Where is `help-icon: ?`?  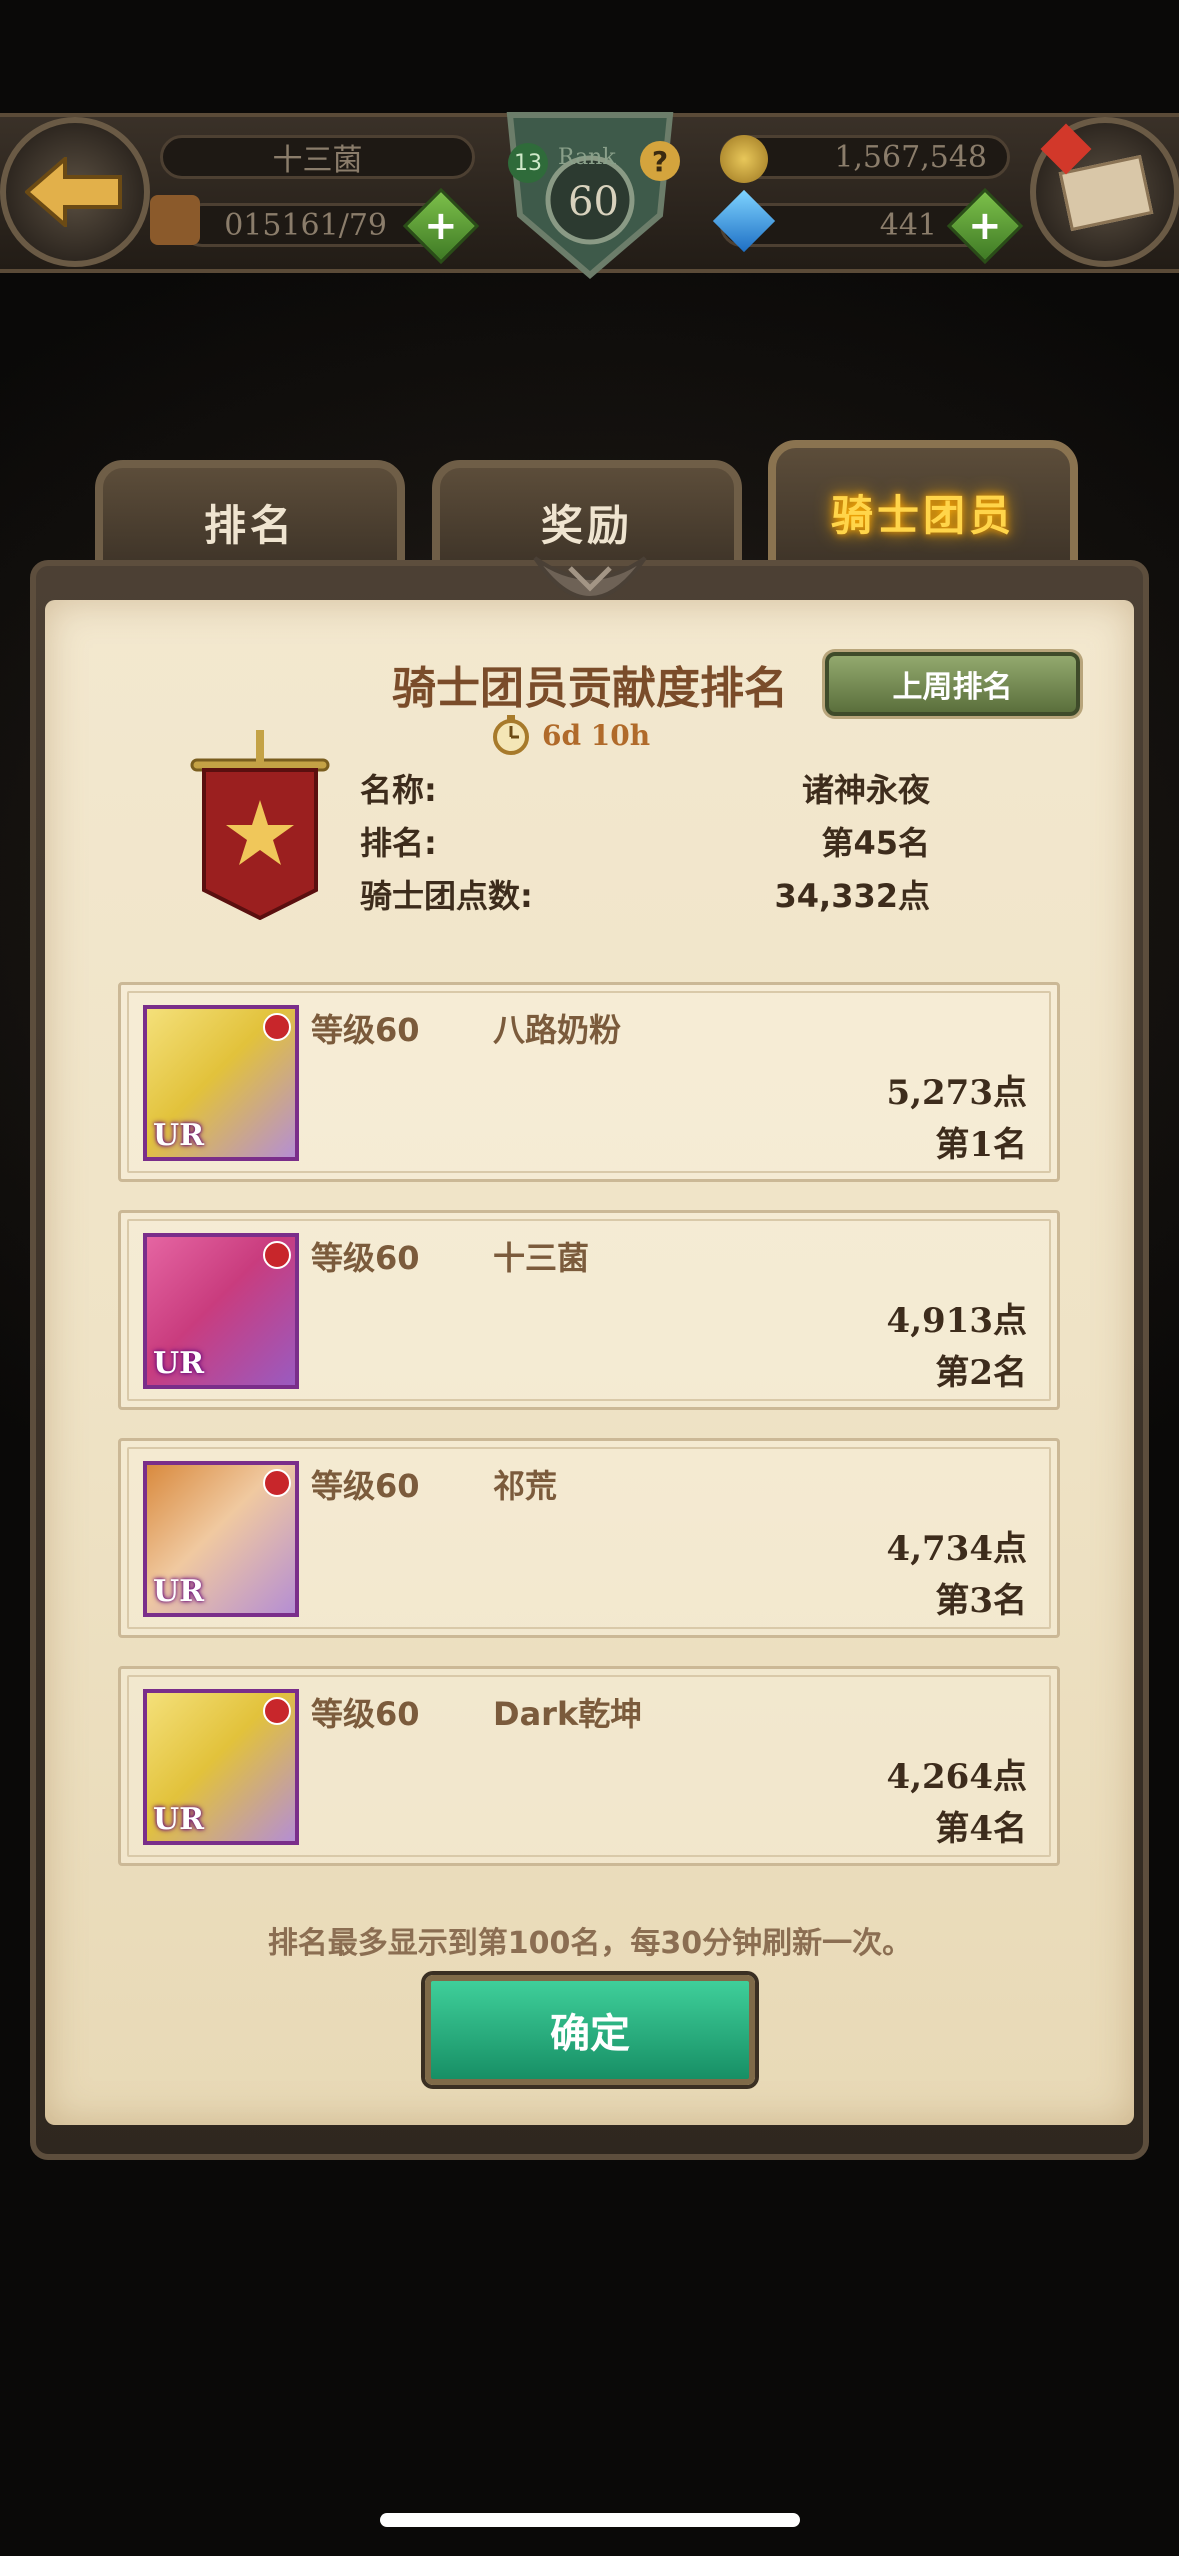
help-icon: ? is located at coordinates (660, 161).